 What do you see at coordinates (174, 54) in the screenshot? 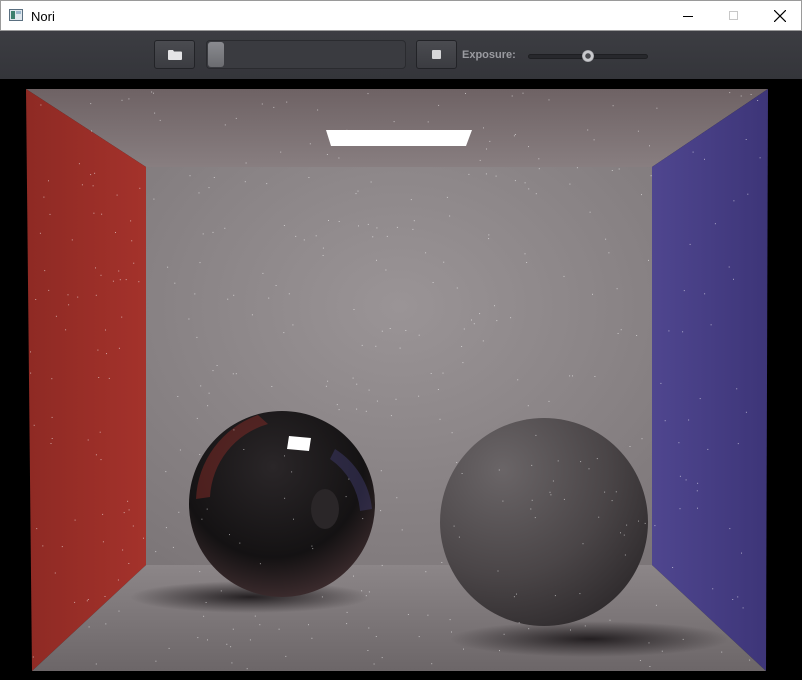
I see `open-file-button` at bounding box center [174, 54].